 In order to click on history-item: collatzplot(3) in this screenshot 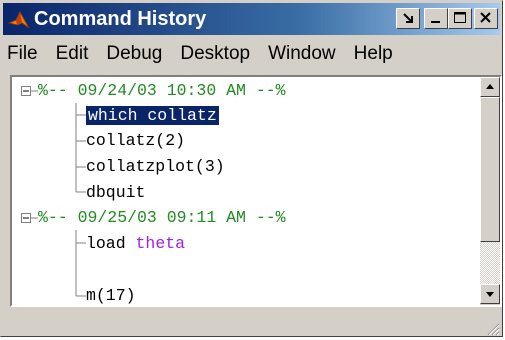, I will do `click(155, 167)`.